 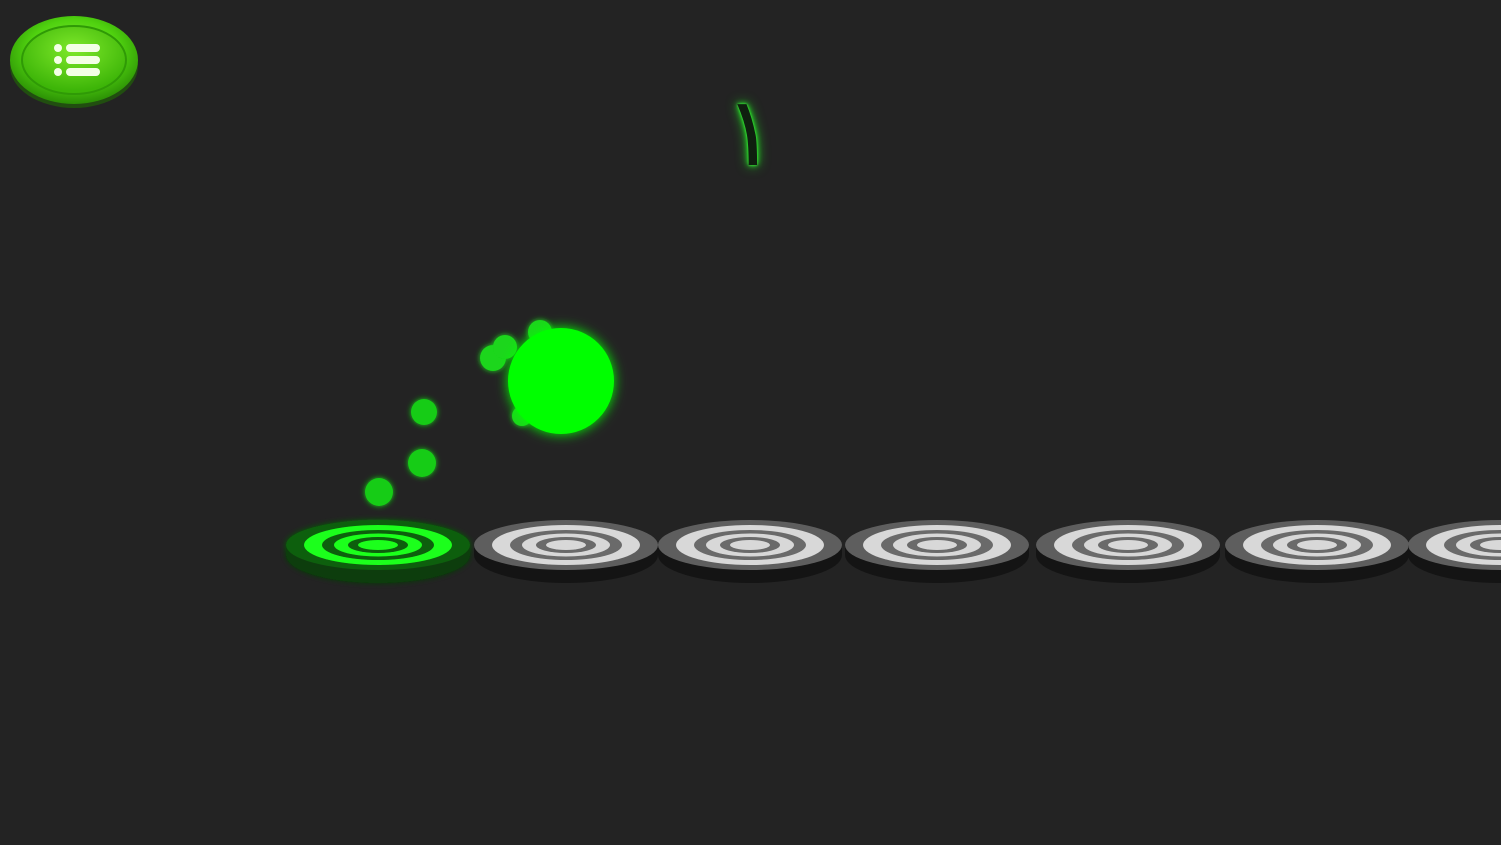 I want to click on pads-row, so click(x=893, y=551).